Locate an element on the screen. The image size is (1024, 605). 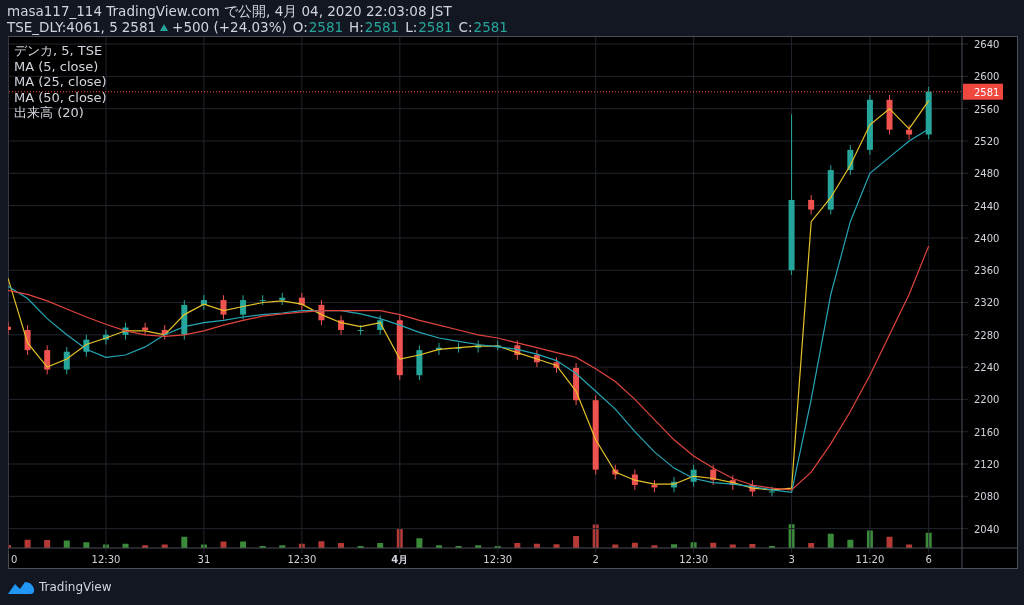
legend-item: 出来高 (20) is located at coordinates (49, 112).